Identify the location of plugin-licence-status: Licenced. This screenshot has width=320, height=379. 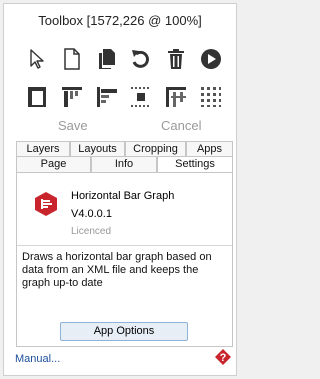
(91, 231).